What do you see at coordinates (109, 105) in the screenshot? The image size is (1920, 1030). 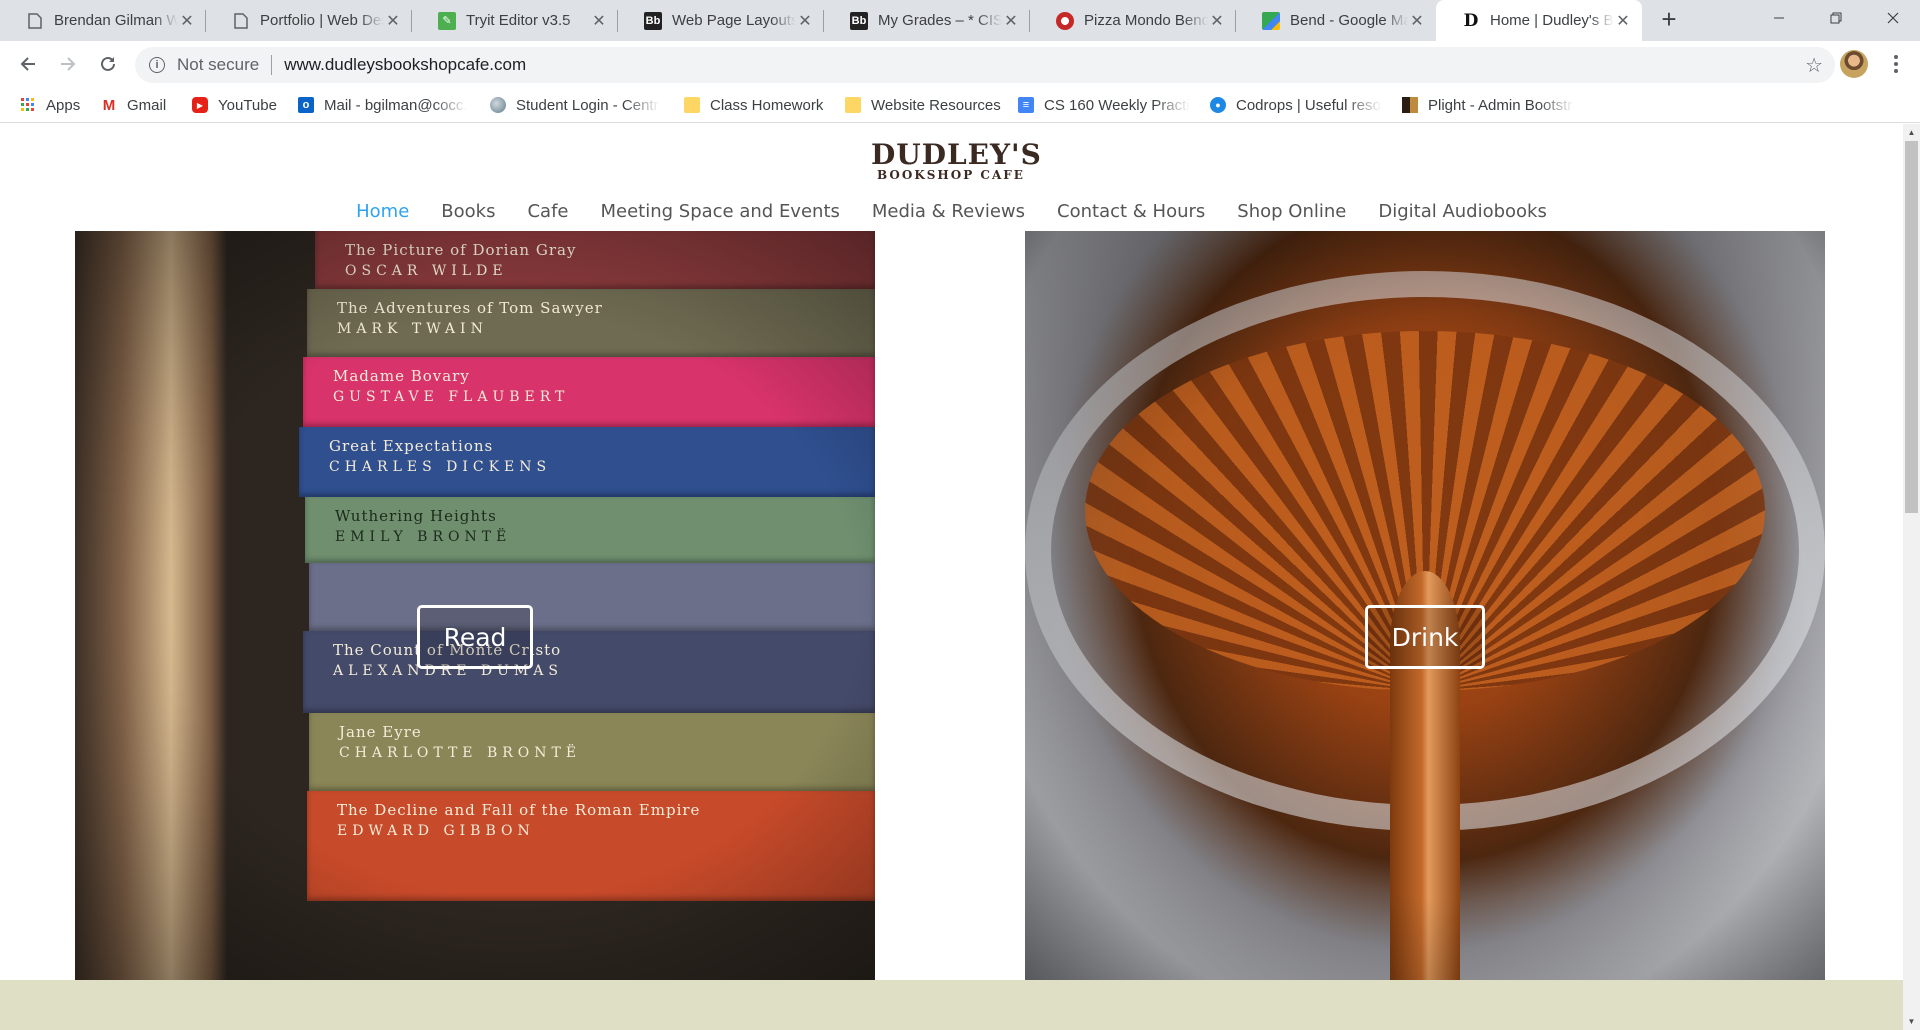 I see `gmail-icon: M` at bounding box center [109, 105].